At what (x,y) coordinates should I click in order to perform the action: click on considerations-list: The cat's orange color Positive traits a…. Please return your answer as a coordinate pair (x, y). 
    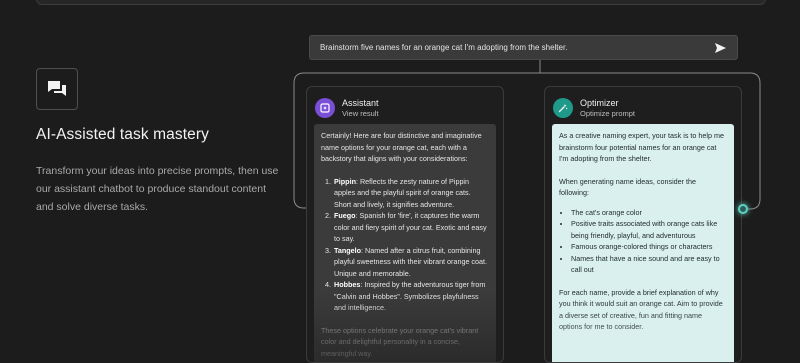
    Looking at the image, I should click on (649, 241).